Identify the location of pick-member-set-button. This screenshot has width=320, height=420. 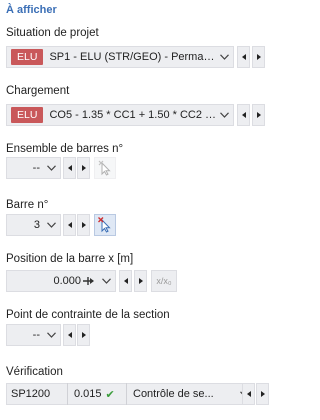
(105, 168).